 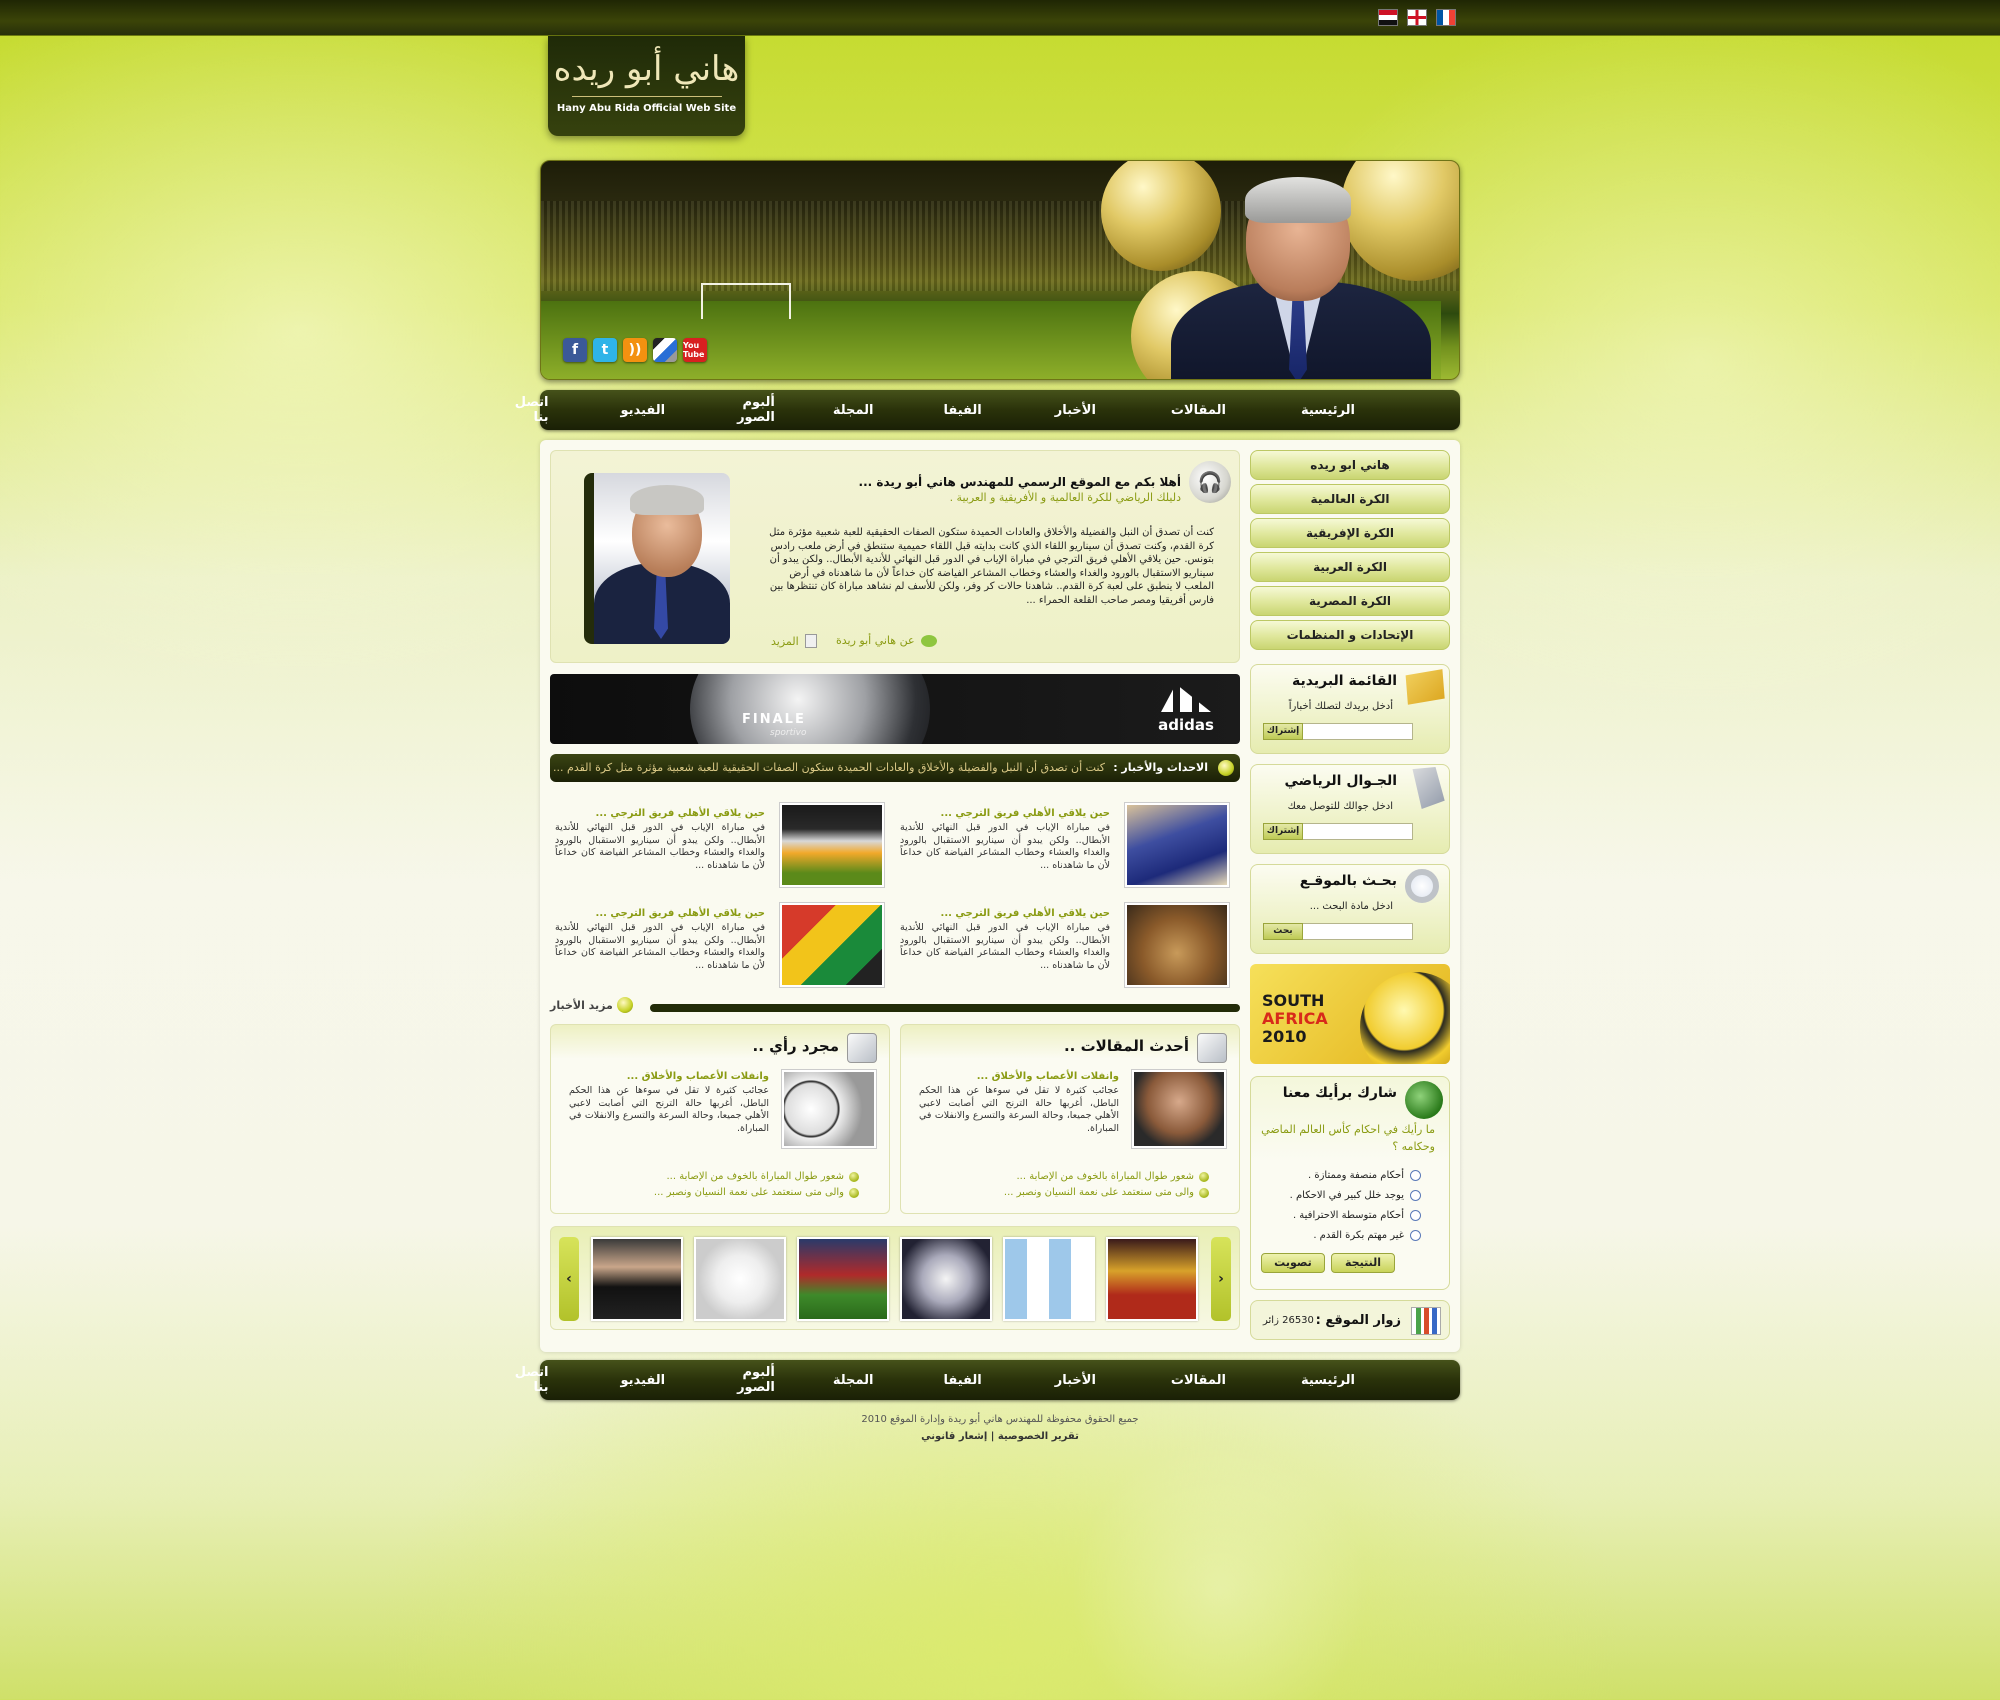 What do you see at coordinates (1364, 1175) in the screenshot?
I see `poll-option: أحكام منصفة وممتازة .` at bounding box center [1364, 1175].